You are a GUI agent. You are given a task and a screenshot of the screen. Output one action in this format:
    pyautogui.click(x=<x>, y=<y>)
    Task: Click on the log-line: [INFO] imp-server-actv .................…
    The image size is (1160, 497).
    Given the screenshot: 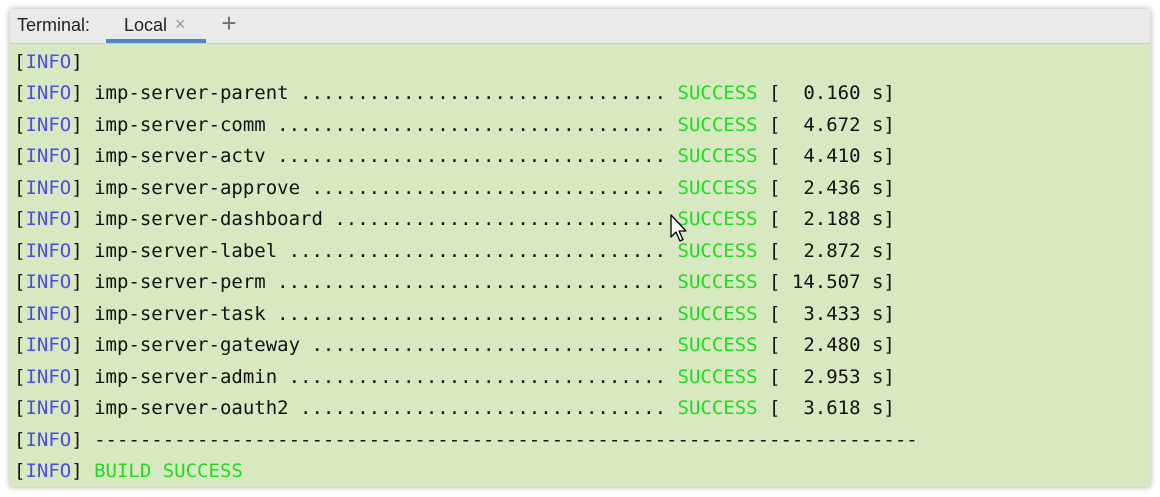 What is the action you would take?
    pyautogui.click(x=454, y=156)
    